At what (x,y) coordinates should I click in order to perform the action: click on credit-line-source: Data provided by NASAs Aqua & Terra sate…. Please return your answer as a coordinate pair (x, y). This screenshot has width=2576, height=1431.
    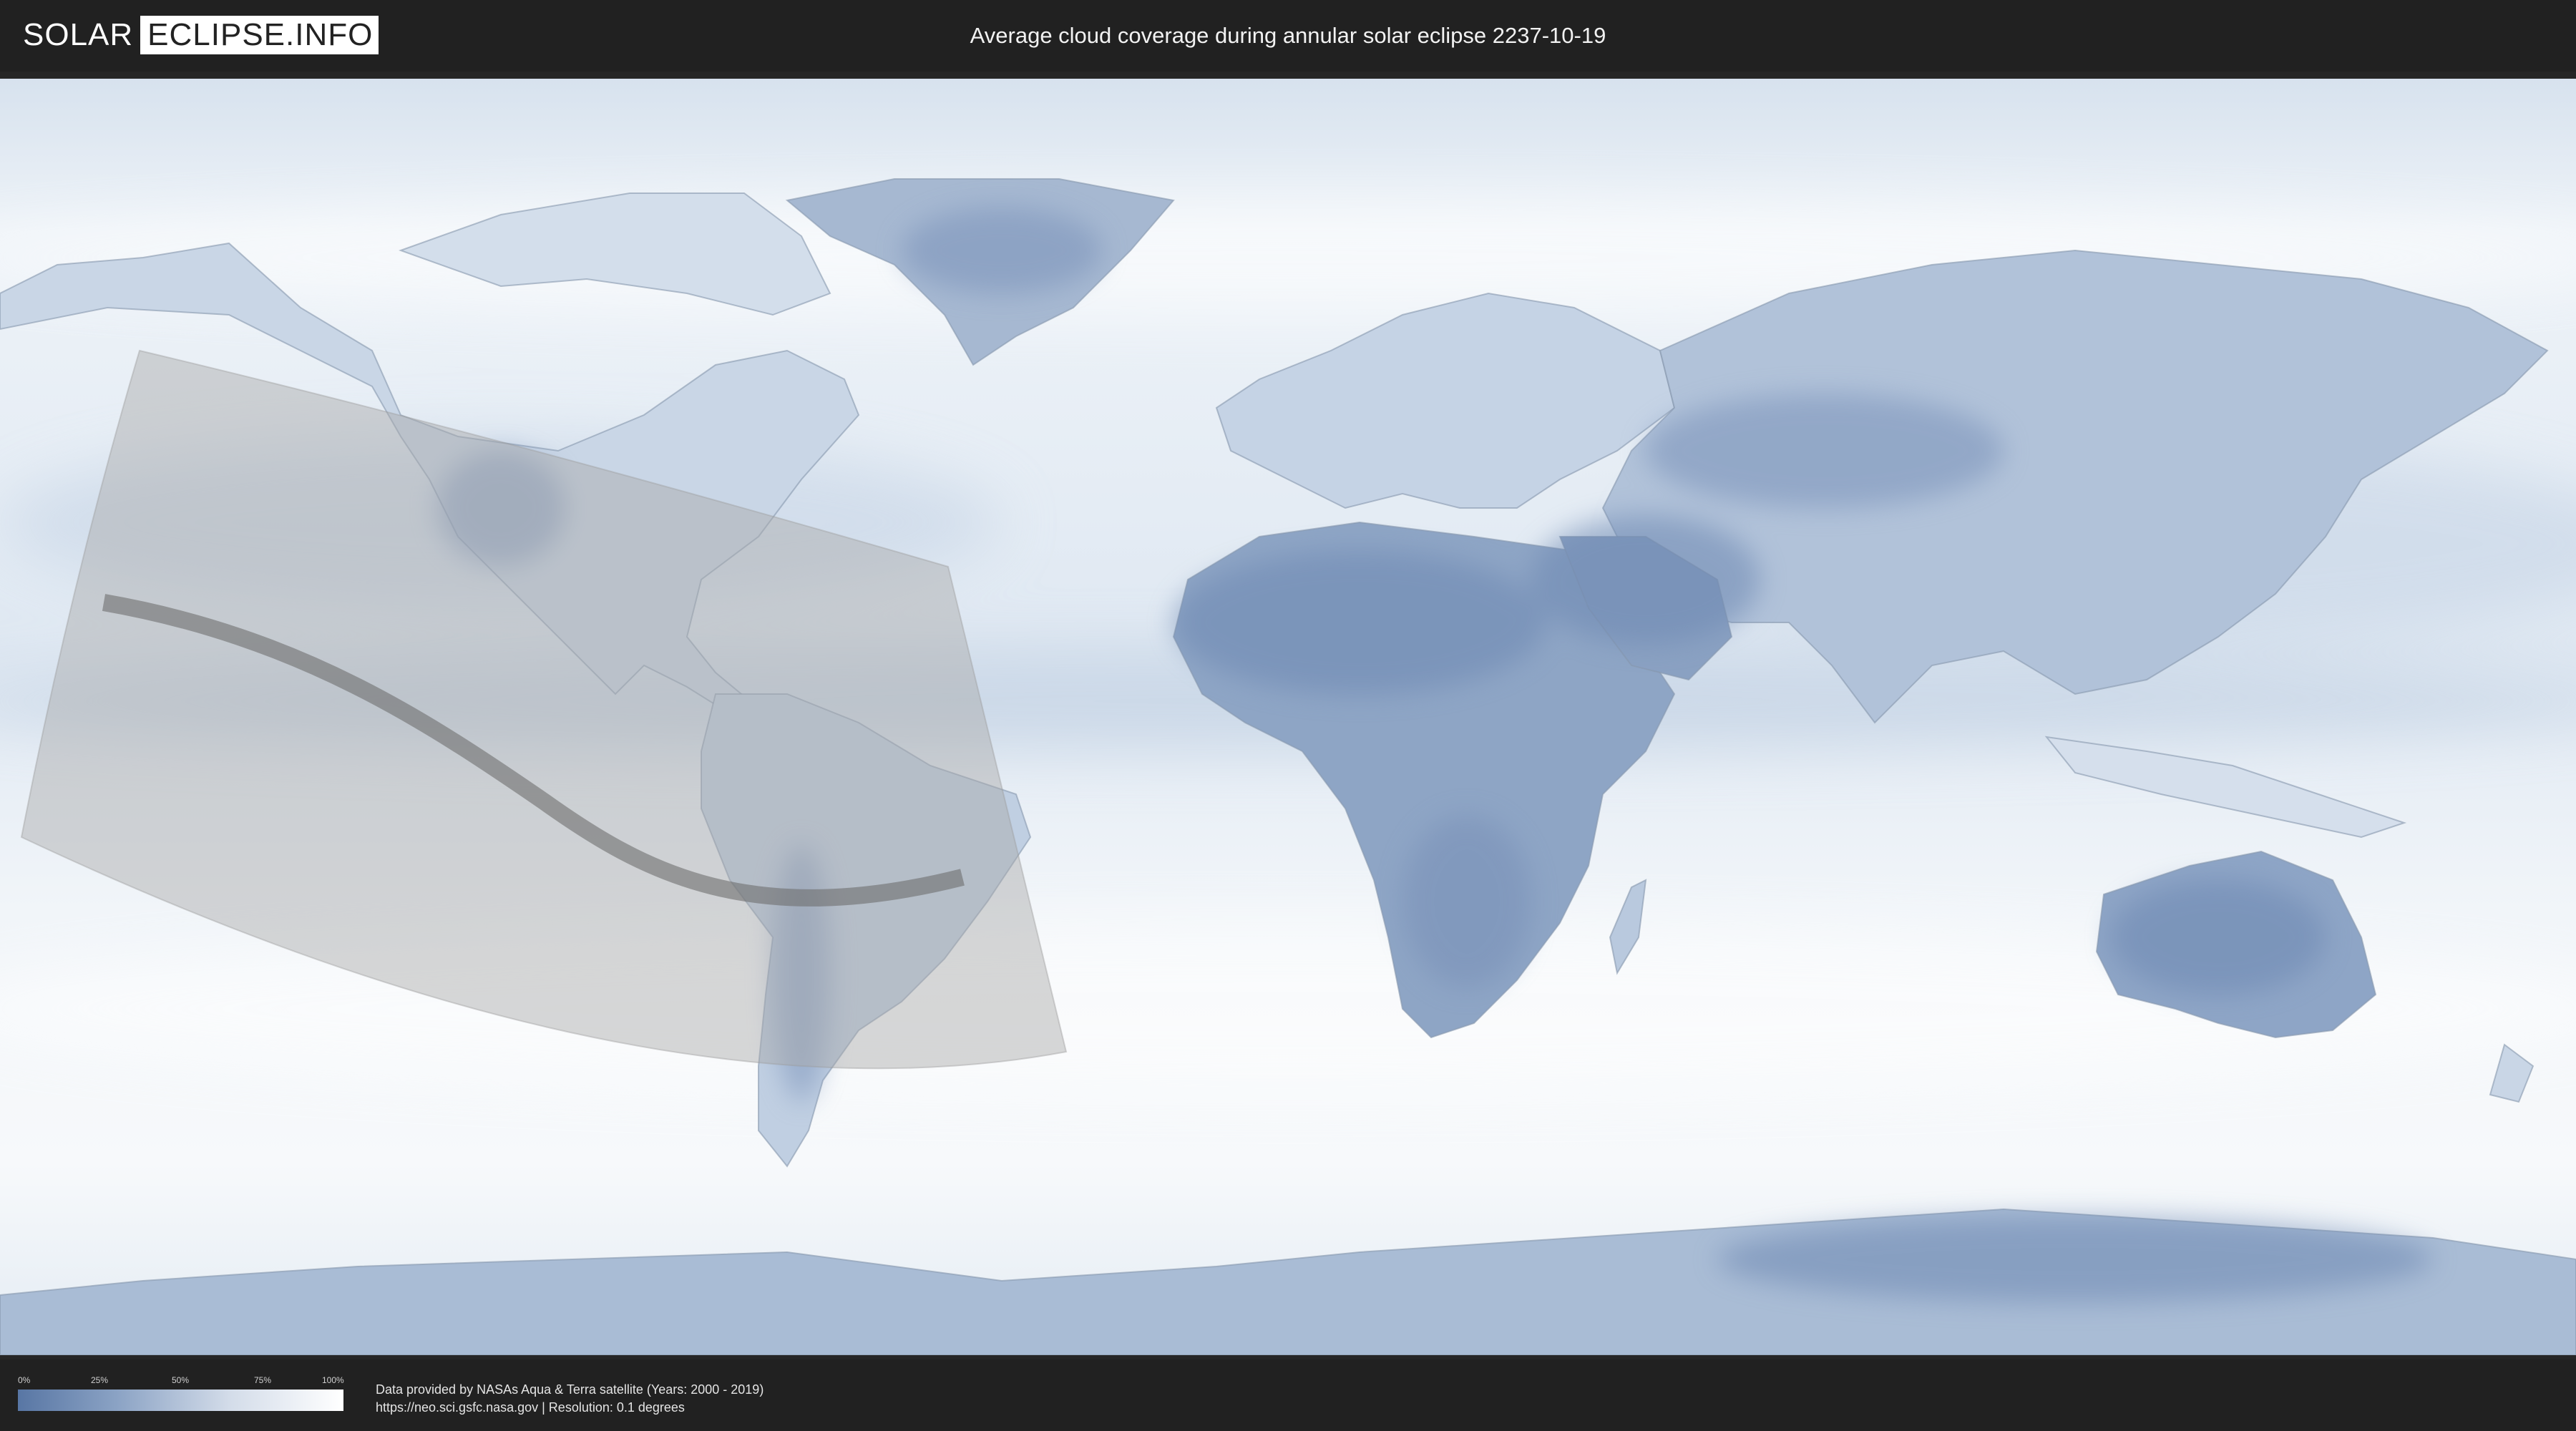
    Looking at the image, I should click on (570, 1389).